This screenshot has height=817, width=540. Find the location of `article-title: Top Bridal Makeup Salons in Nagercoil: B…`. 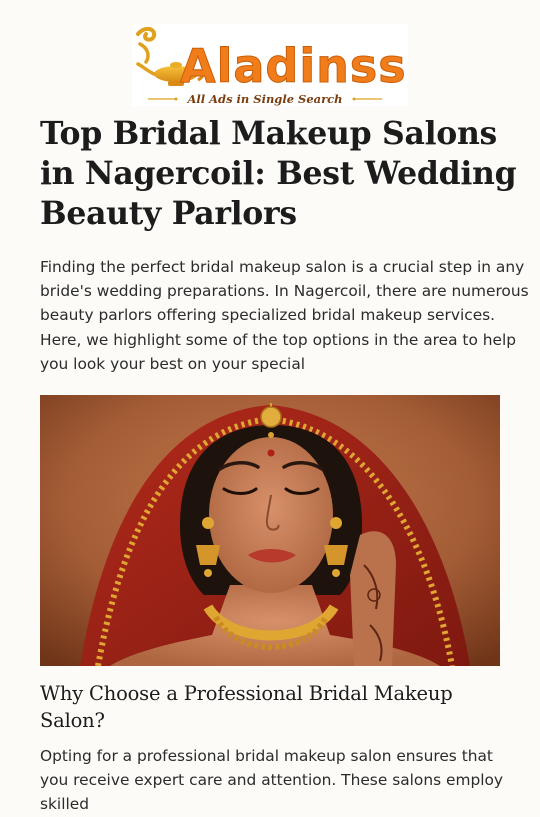

article-title: Top Bridal Makeup Salons in Nagercoil: B… is located at coordinates (278, 173).